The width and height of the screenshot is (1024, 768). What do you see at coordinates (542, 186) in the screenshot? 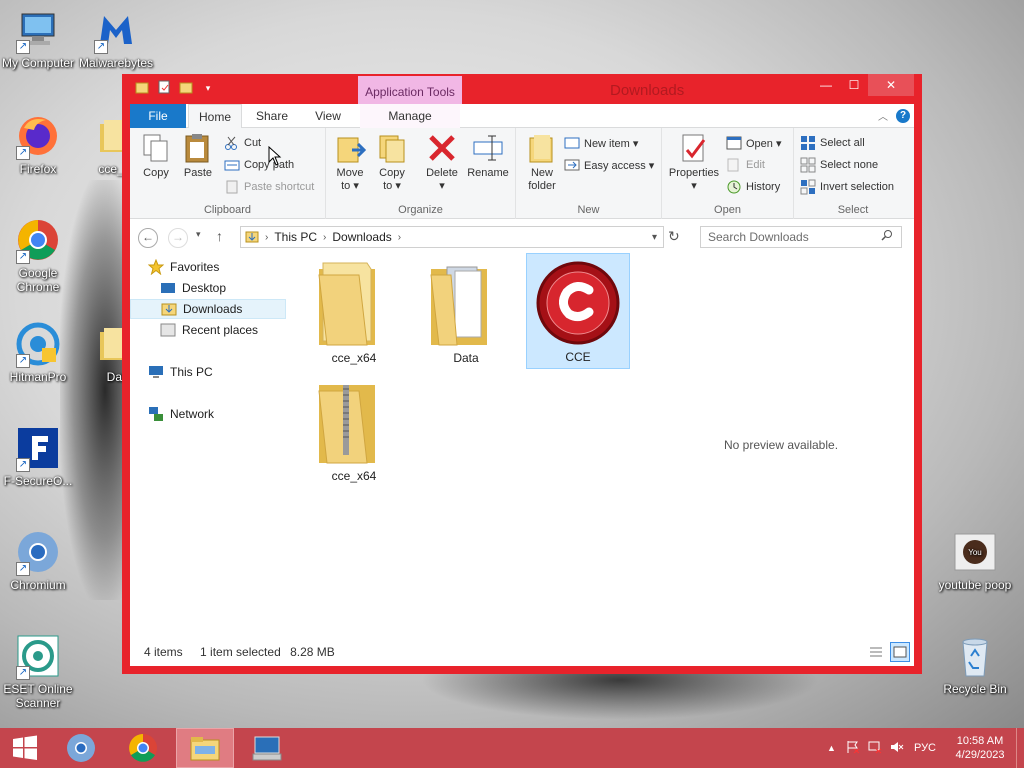
I see `new-folder-label-2: folder` at bounding box center [542, 186].